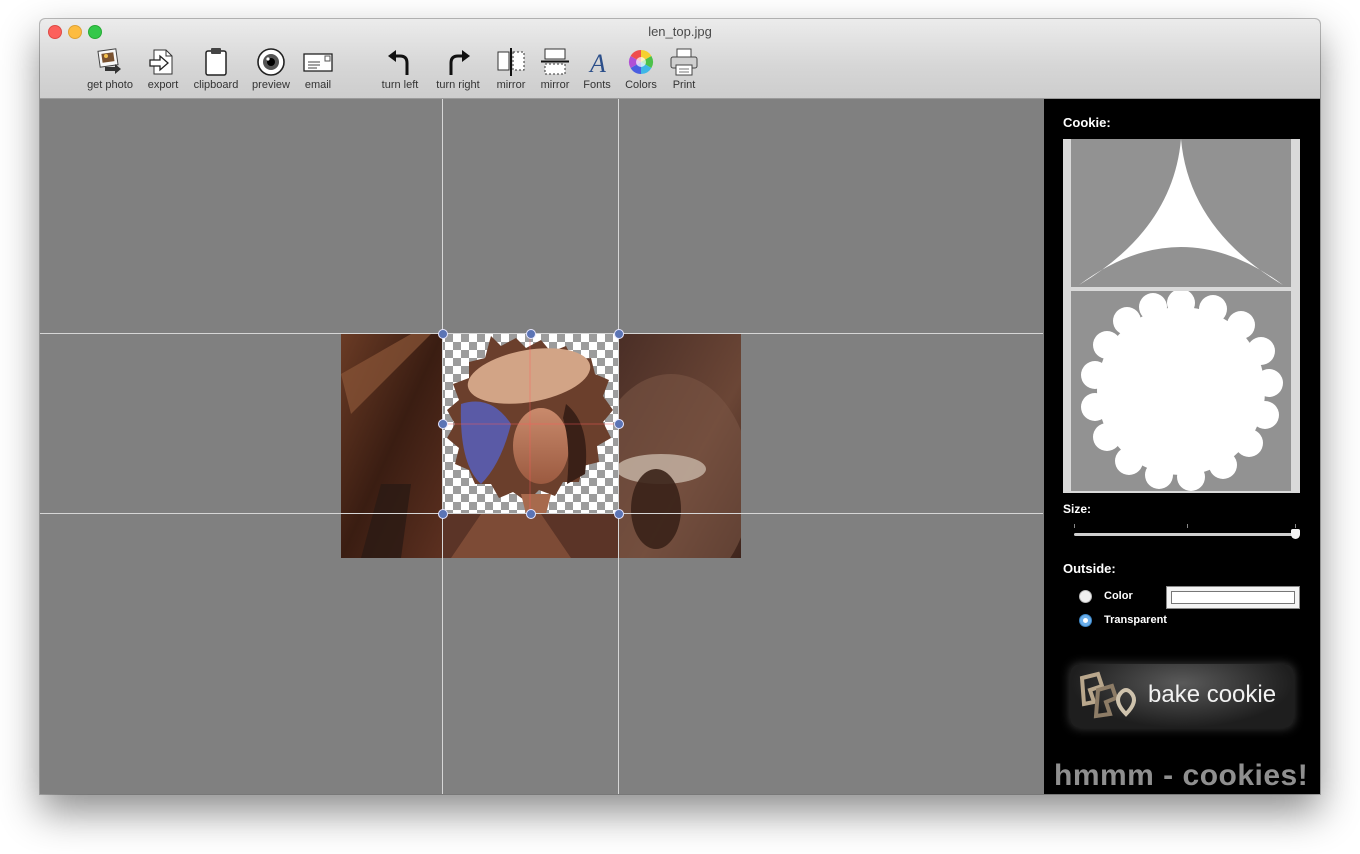 The width and height of the screenshot is (1360, 854). What do you see at coordinates (398, 62) in the screenshot?
I see `rotate-left-icon` at bounding box center [398, 62].